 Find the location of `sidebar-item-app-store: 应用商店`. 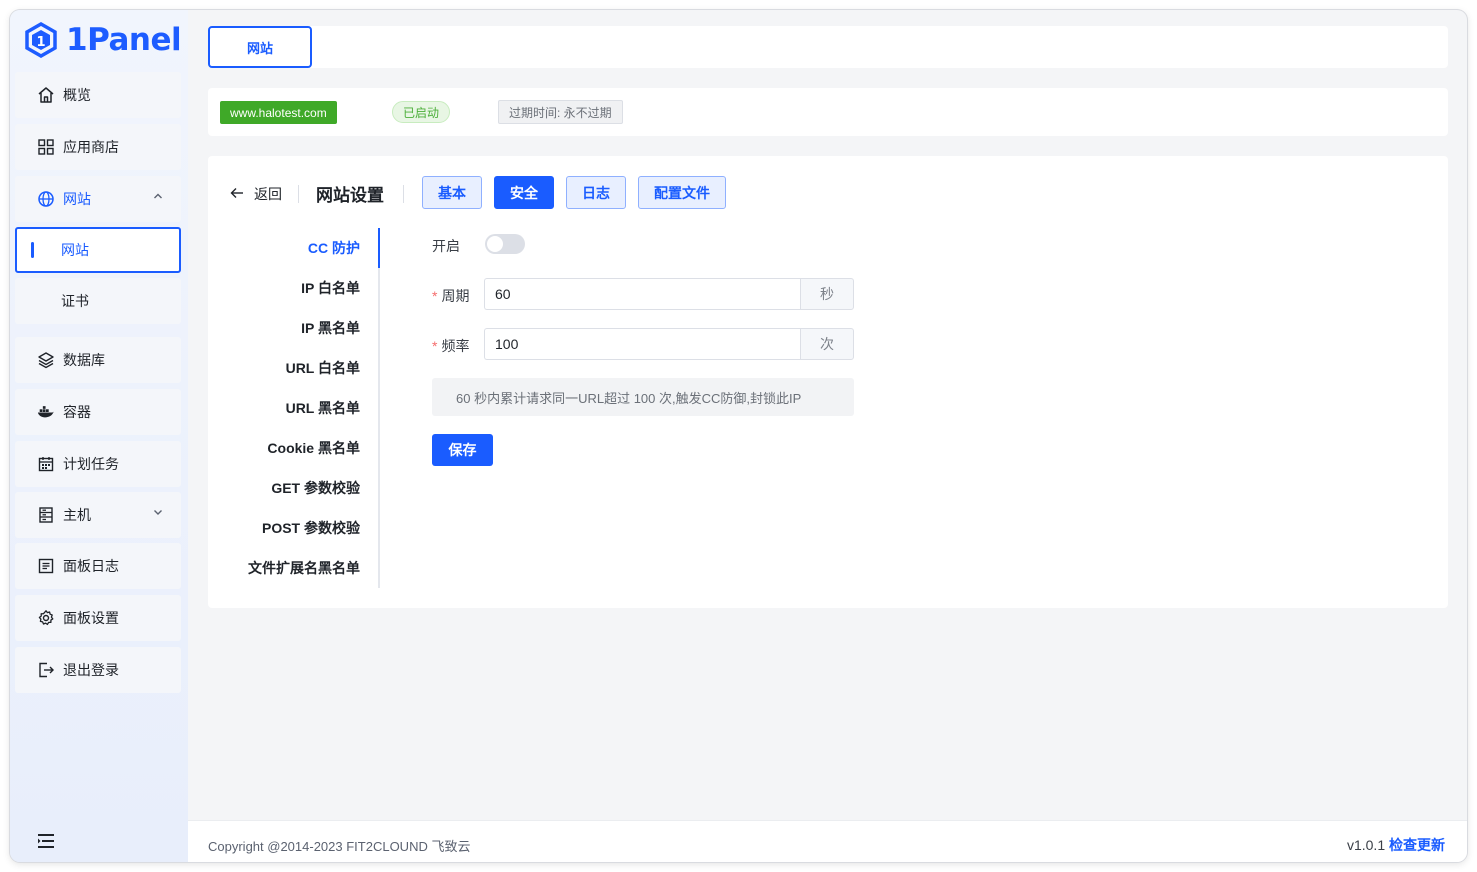

sidebar-item-app-store: 应用商店 is located at coordinates (98, 147).